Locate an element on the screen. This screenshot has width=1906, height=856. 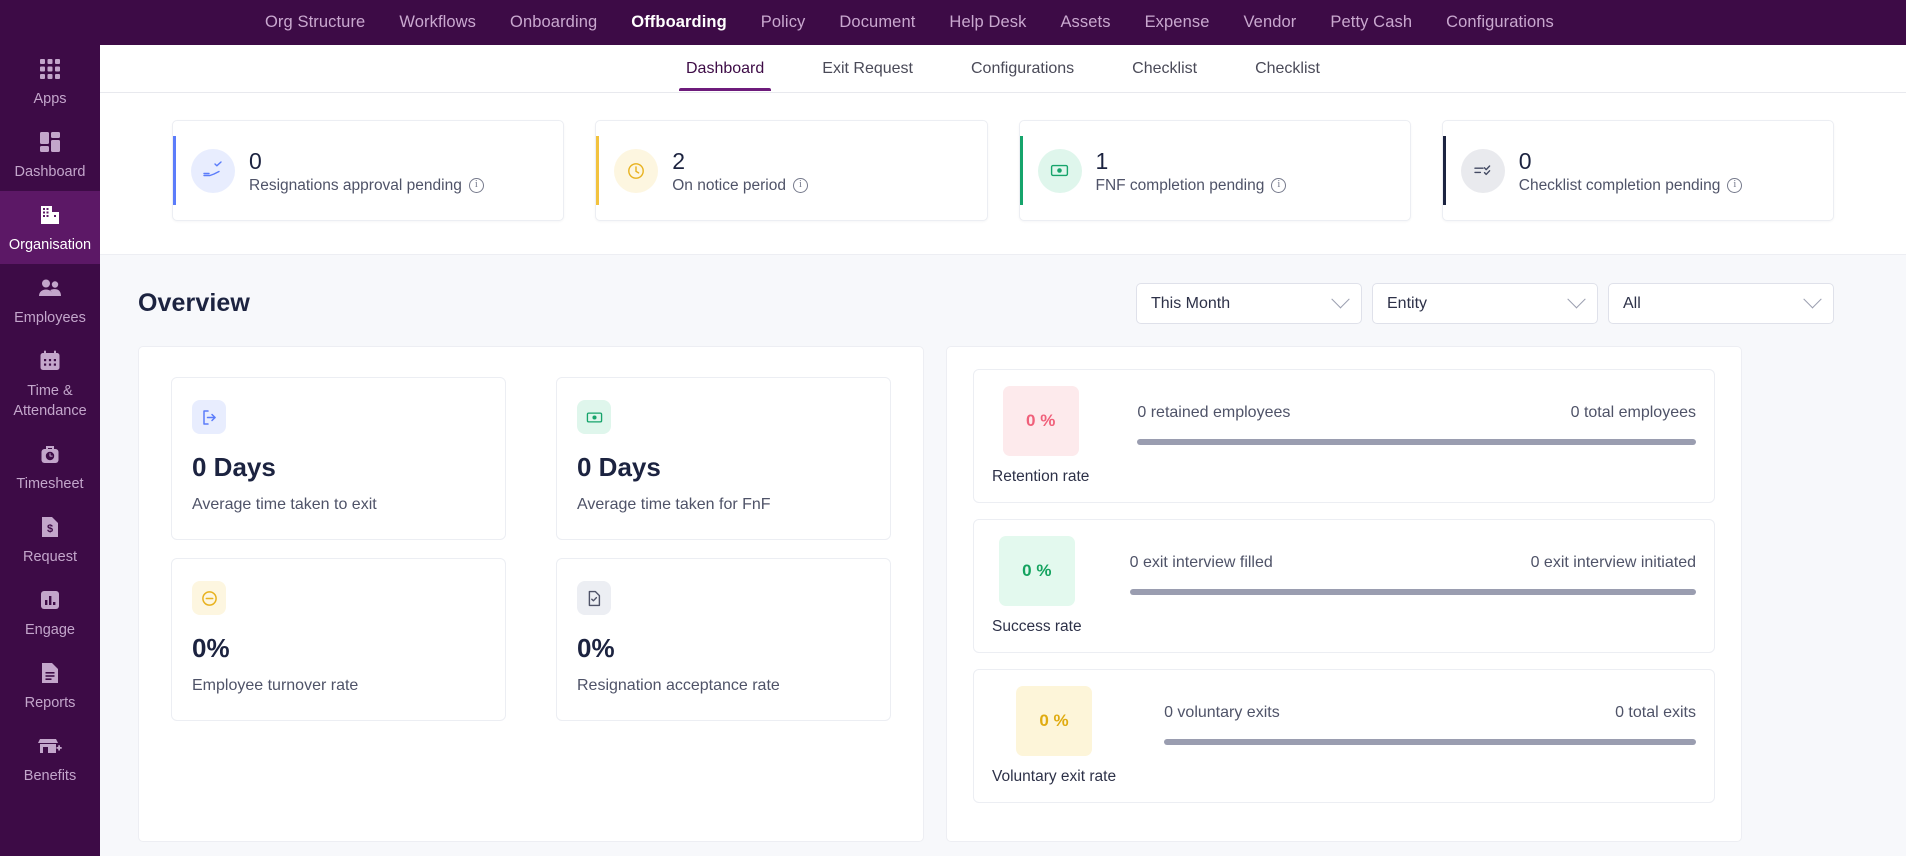
sidebar-item-time-attendance: Time & Attendance is located at coordinates (50, 383).